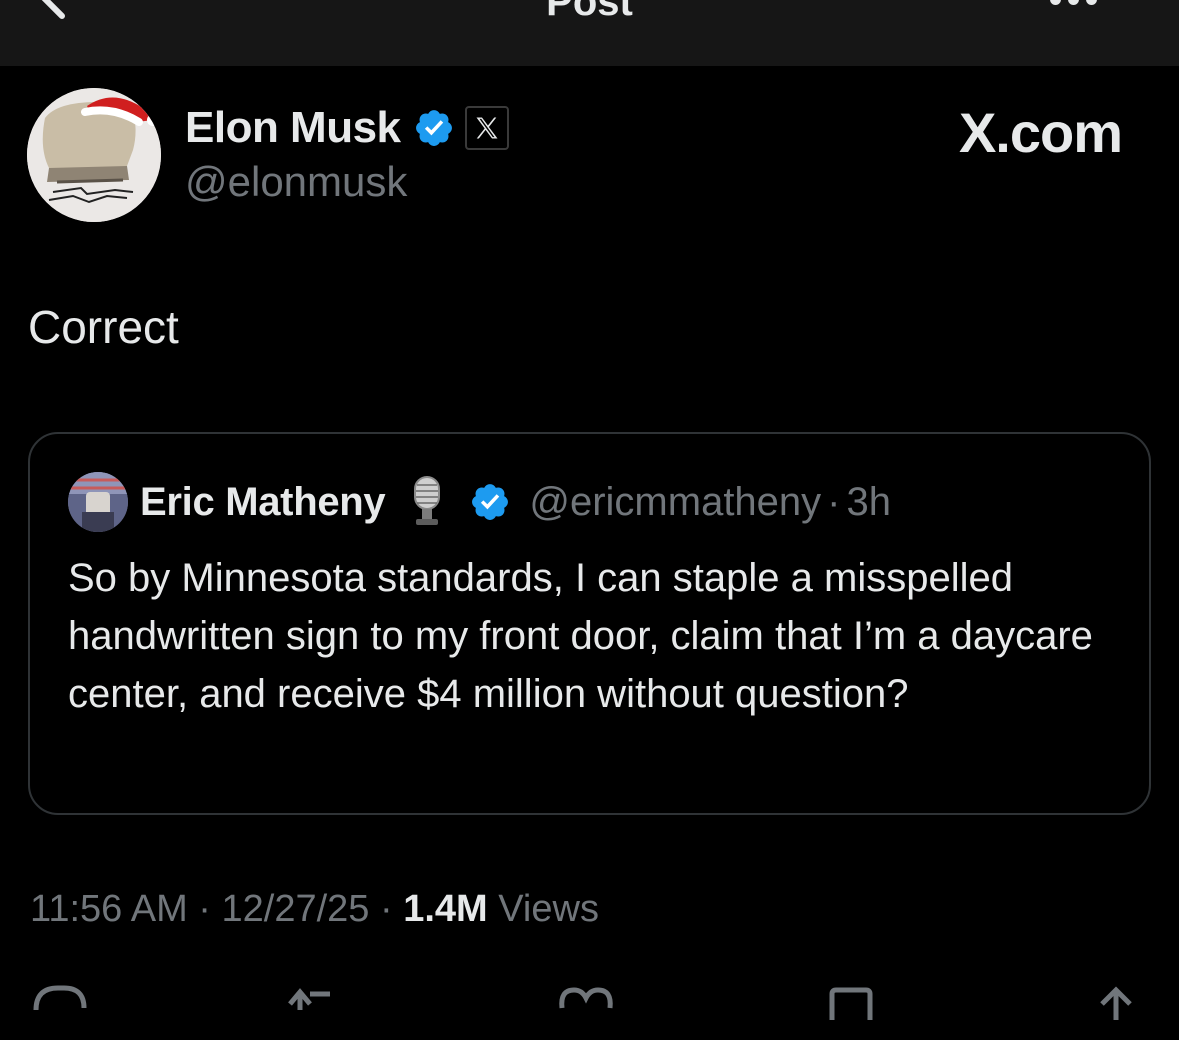 The height and width of the screenshot is (1040, 1179). I want to click on author-name: Elon Musk, so click(293, 128).